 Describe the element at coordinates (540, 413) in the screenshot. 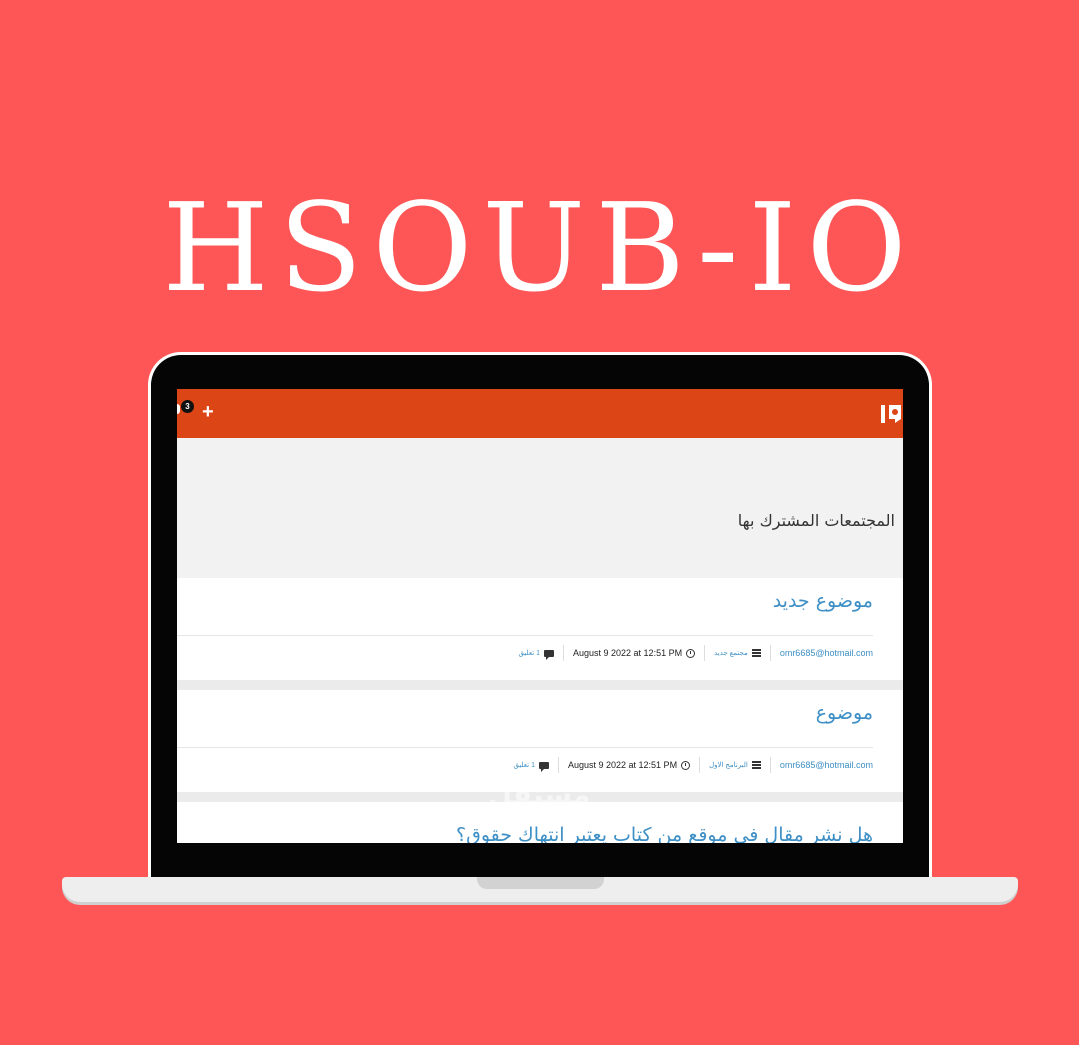

I see `top-navbar: 3 +` at that location.